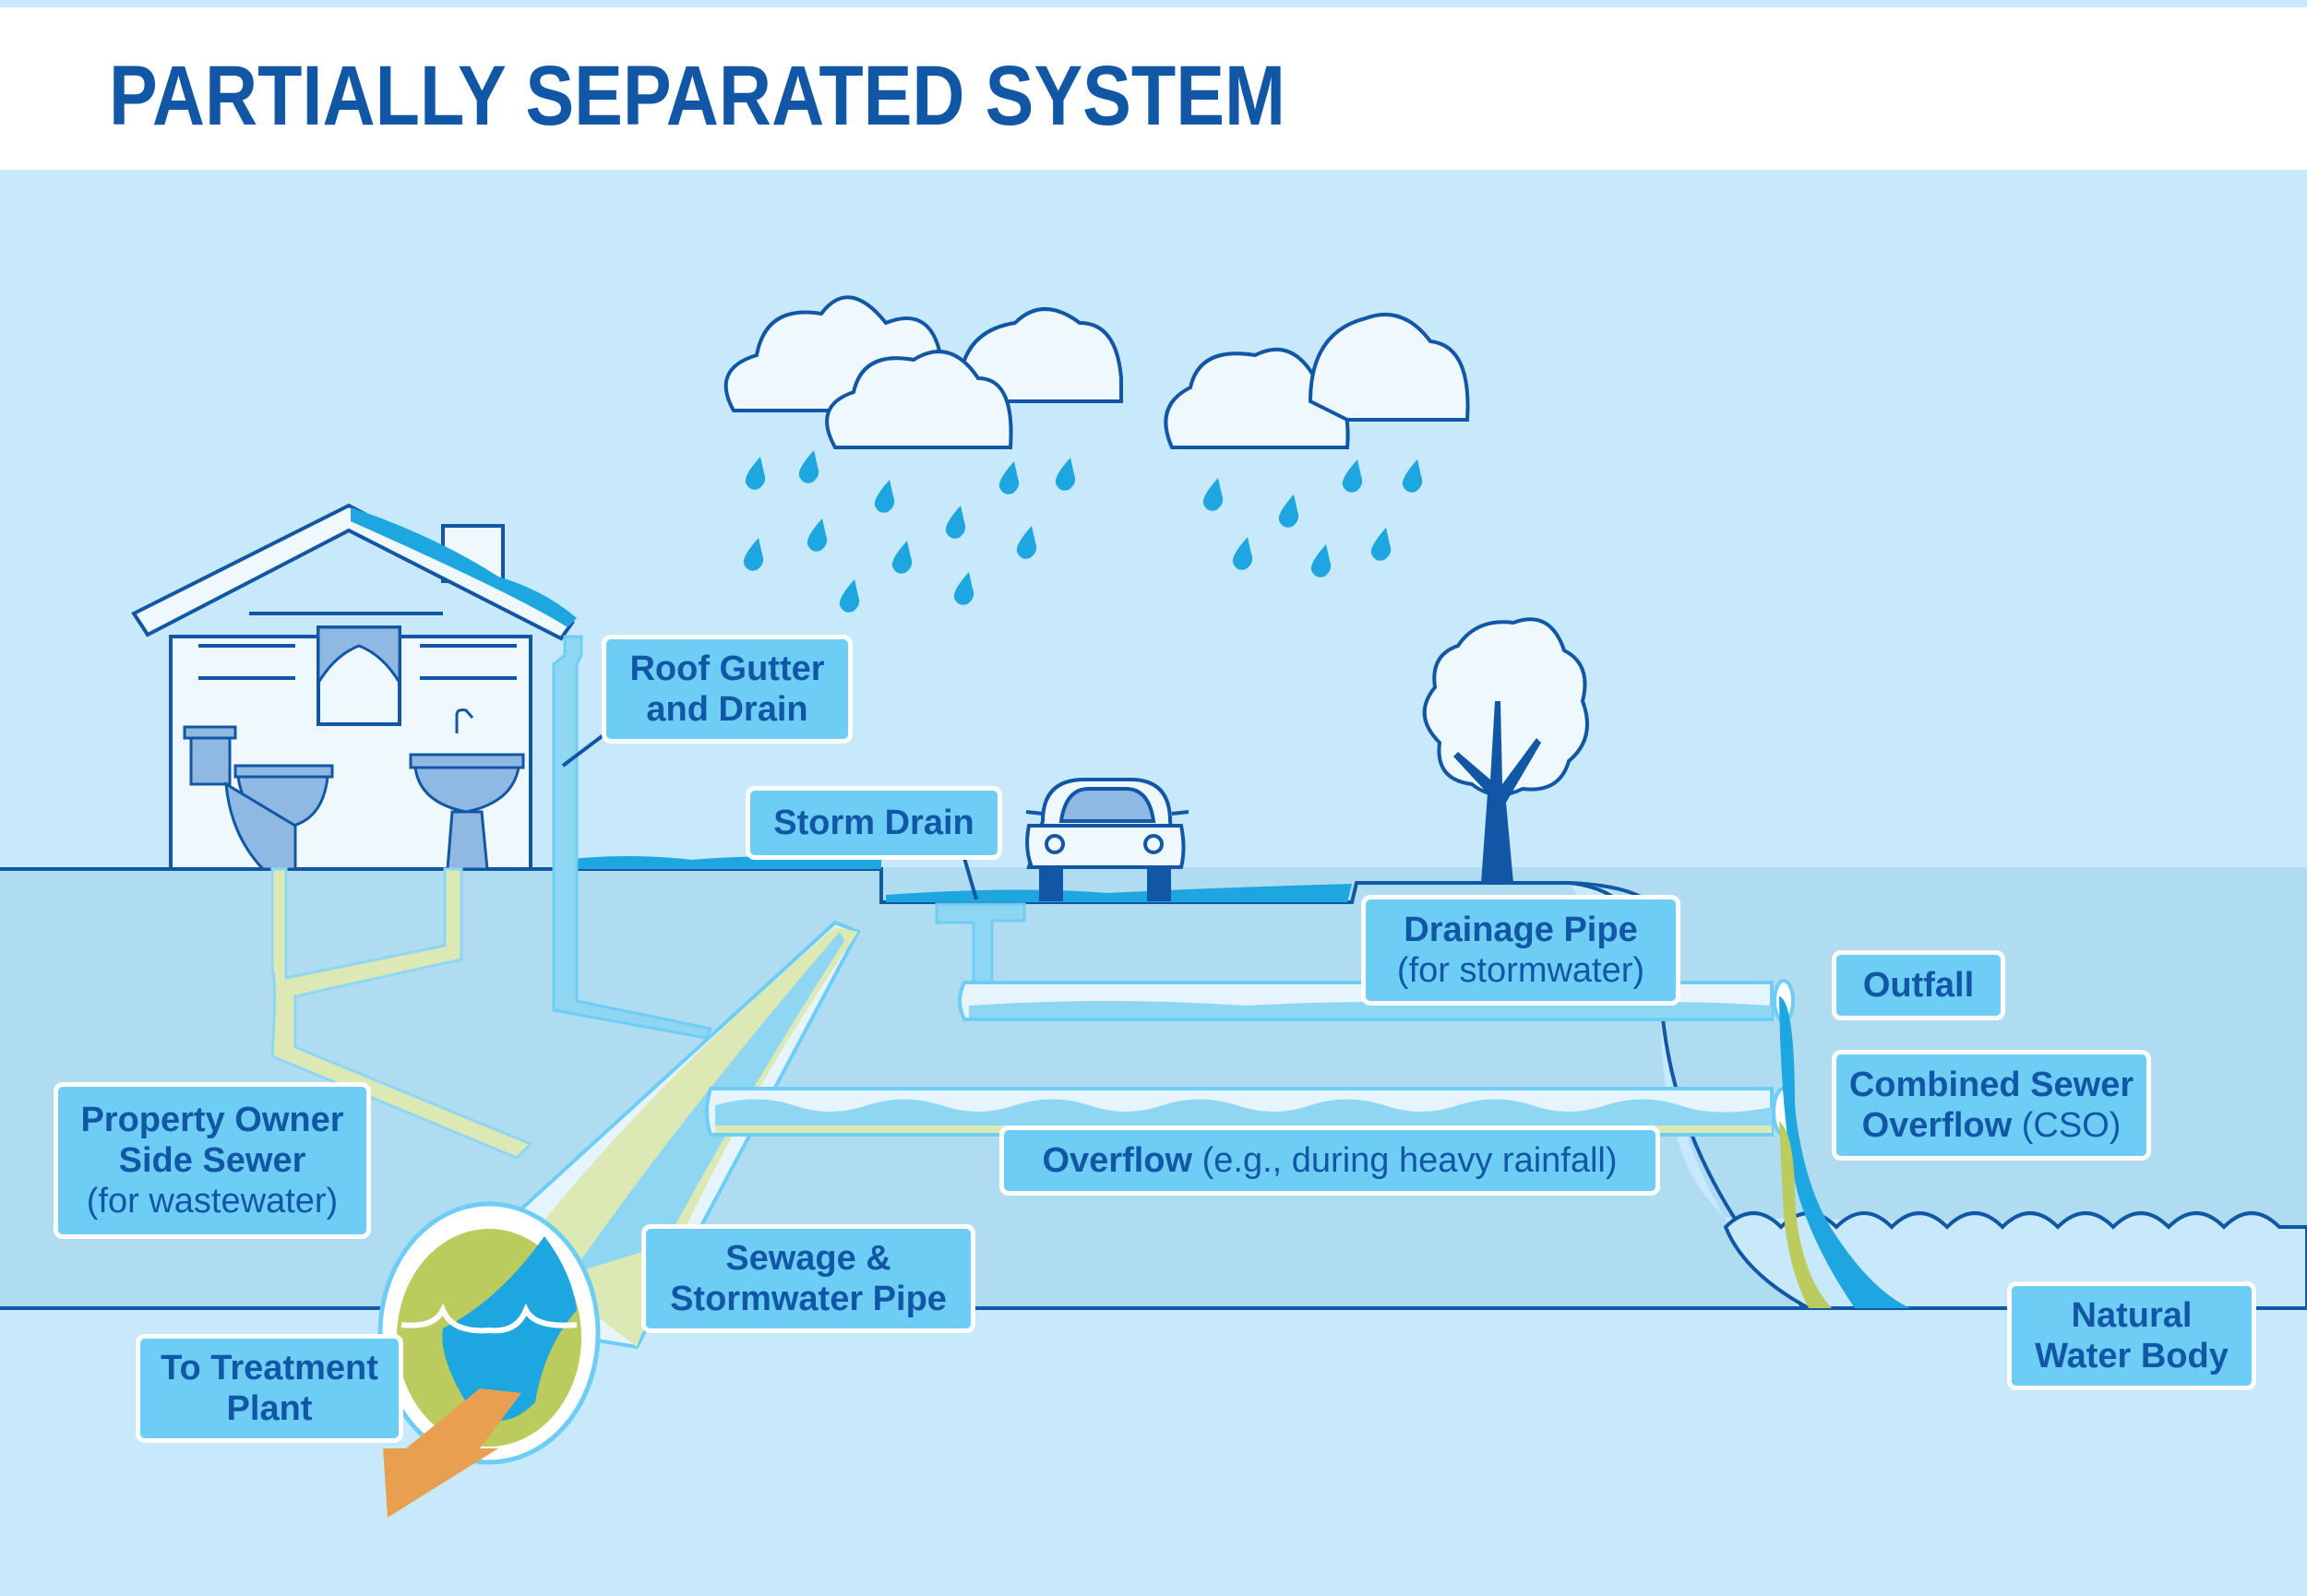  I want to click on label-treatment: To Treatment Plant, so click(269, 1388).